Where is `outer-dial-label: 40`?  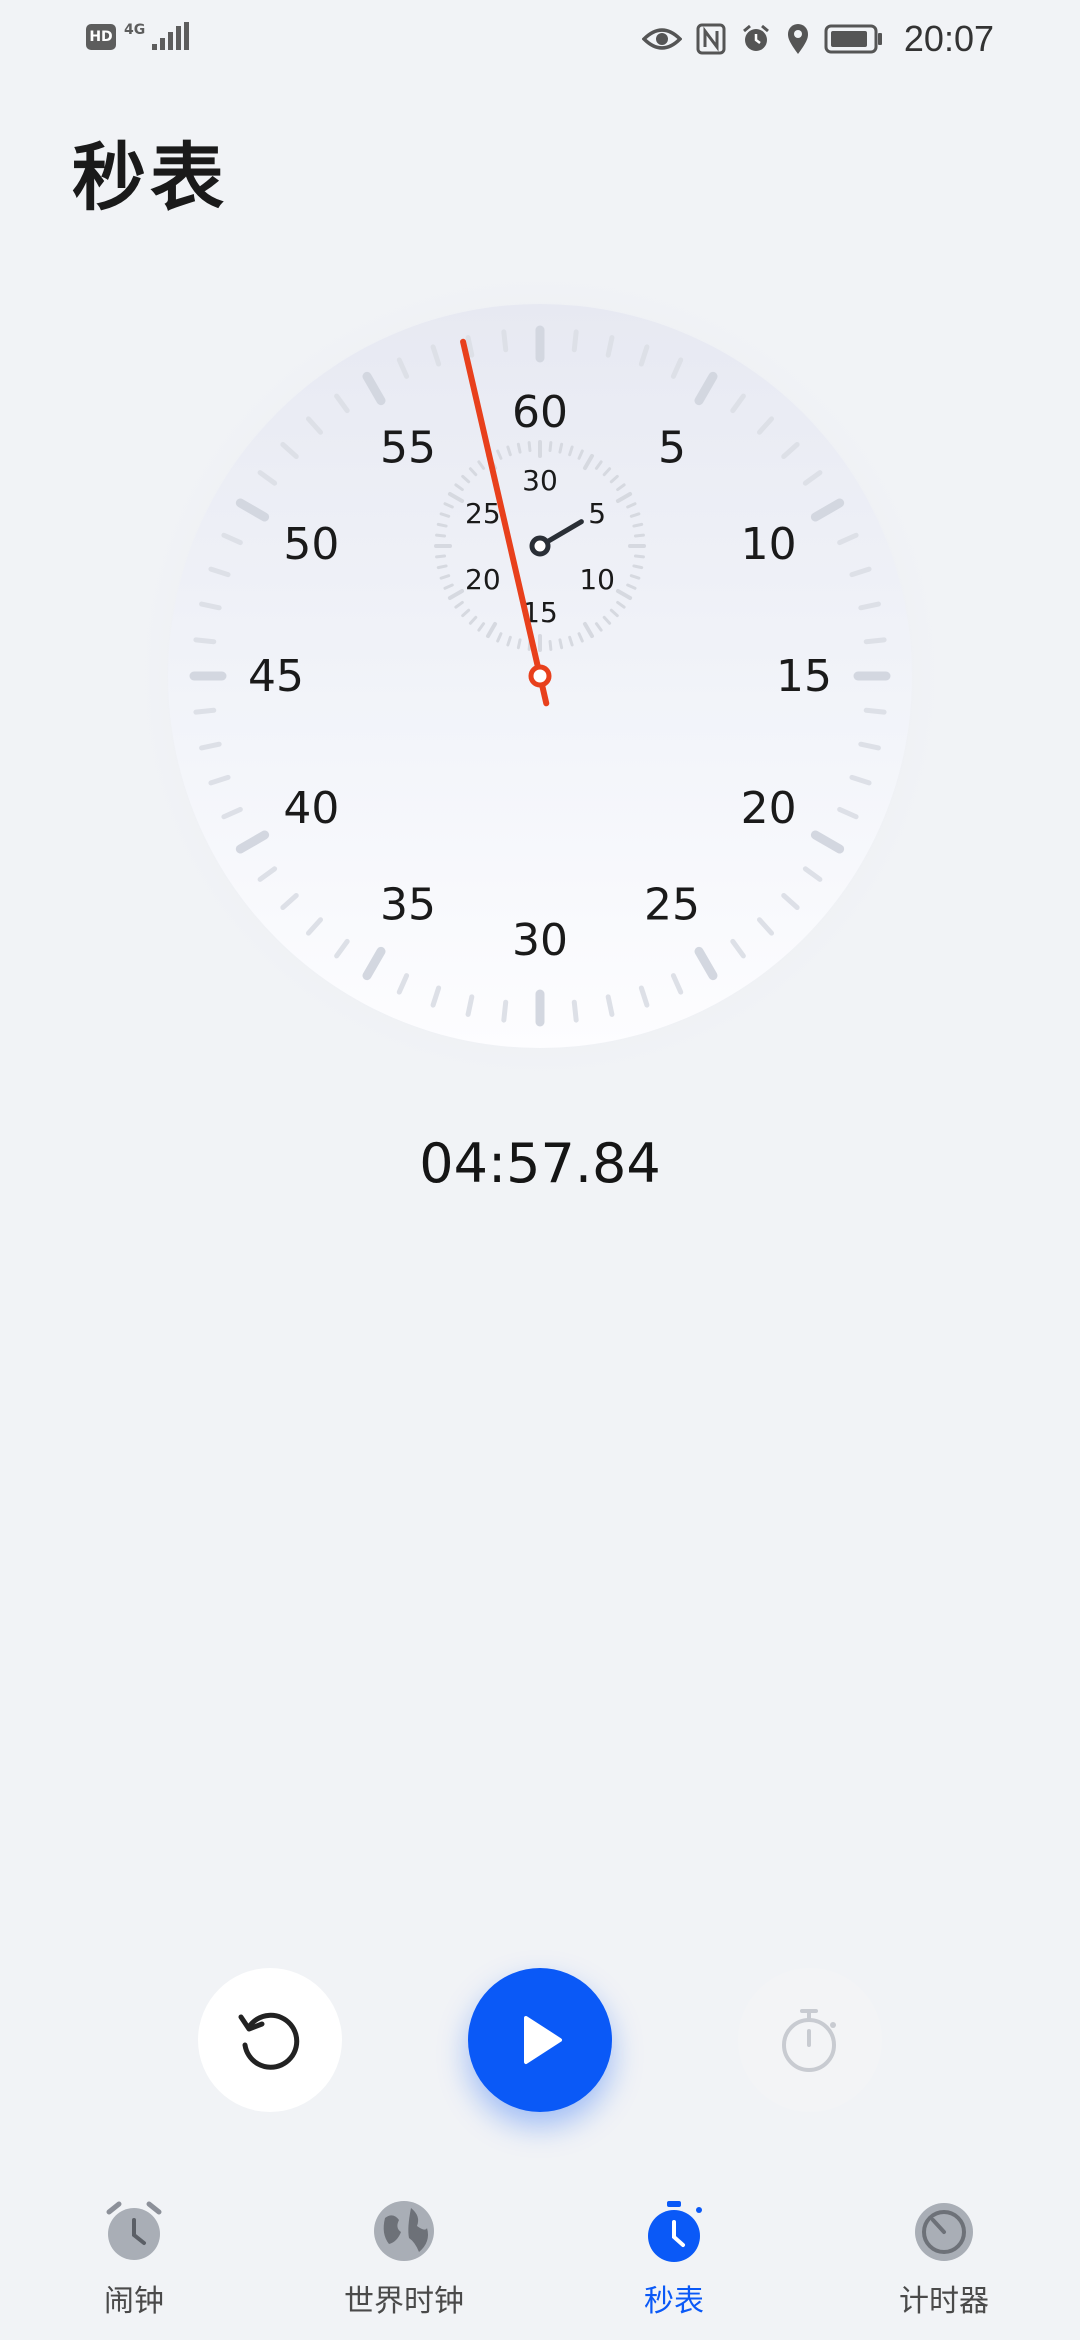 outer-dial-label: 40 is located at coordinates (311, 808).